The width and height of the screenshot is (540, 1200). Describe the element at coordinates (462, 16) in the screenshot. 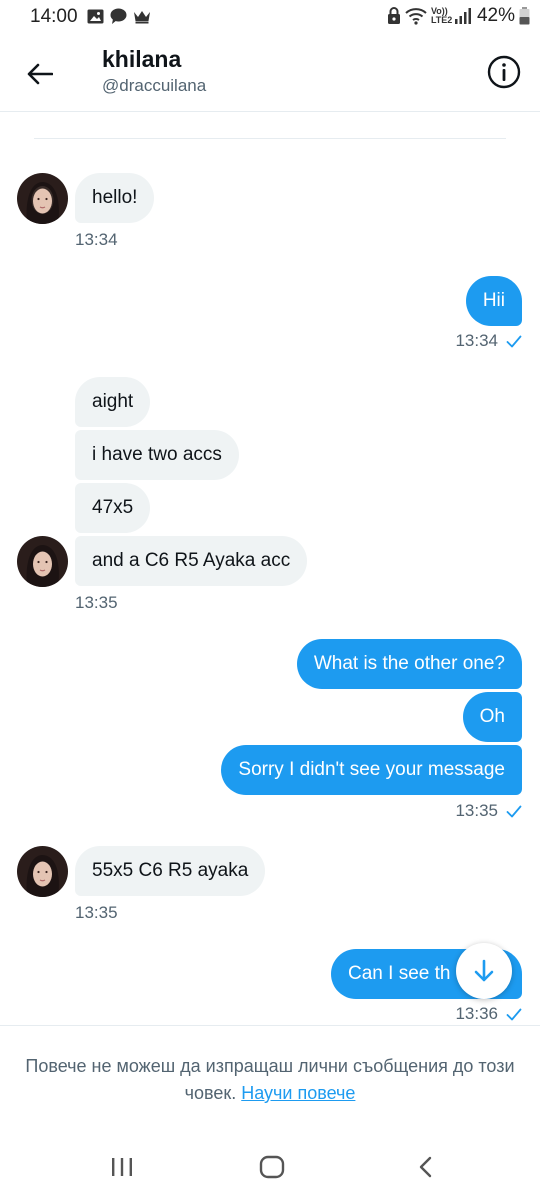

I see `signal-icon` at that location.